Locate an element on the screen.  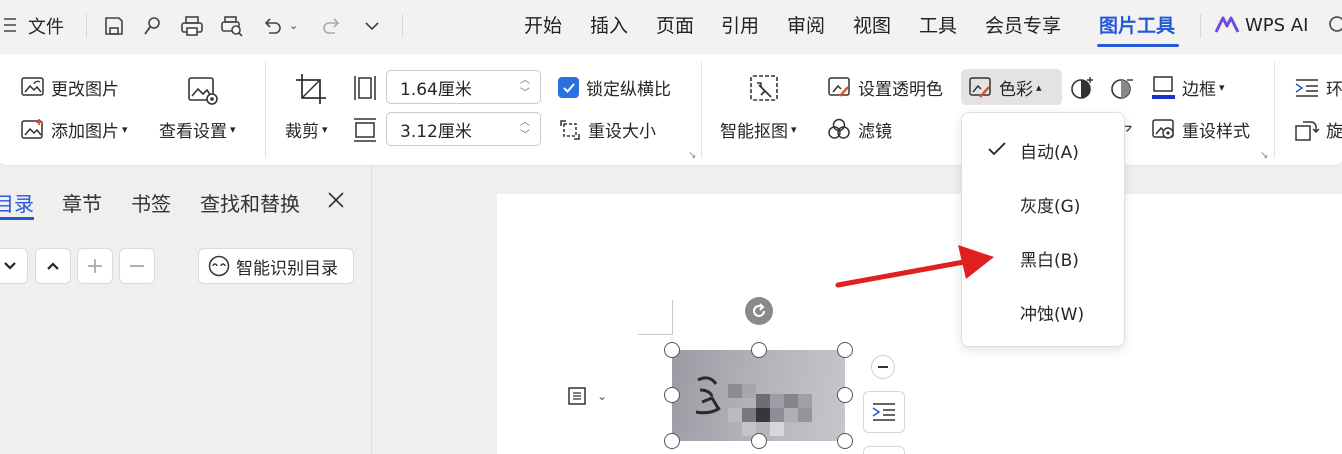
menu-view: 视图 is located at coordinates (872, 26).